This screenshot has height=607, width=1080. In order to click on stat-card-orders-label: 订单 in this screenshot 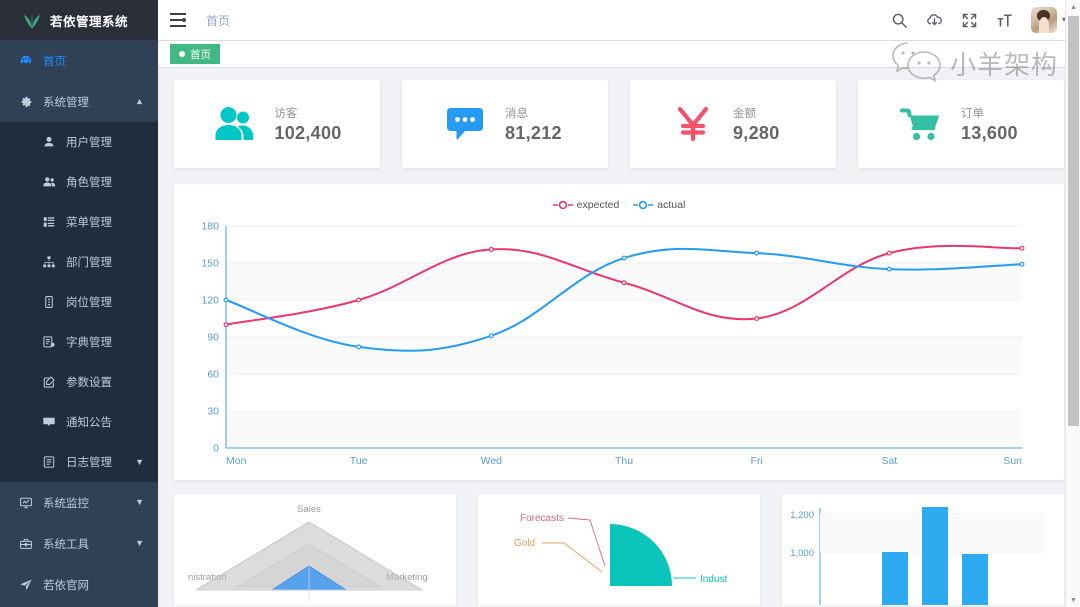, I will do `click(972, 113)`.